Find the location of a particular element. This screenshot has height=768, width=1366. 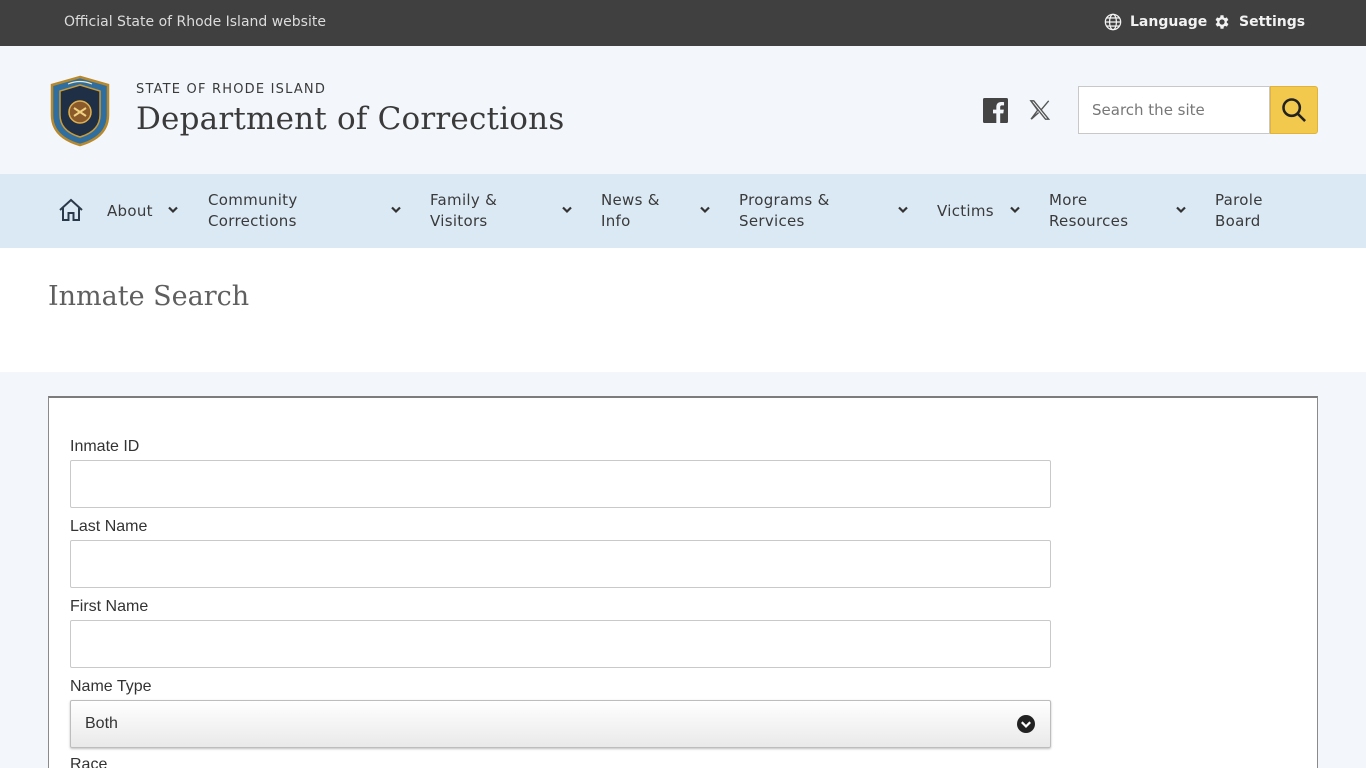

chevron-down-circle-icon is located at coordinates (1026, 724).